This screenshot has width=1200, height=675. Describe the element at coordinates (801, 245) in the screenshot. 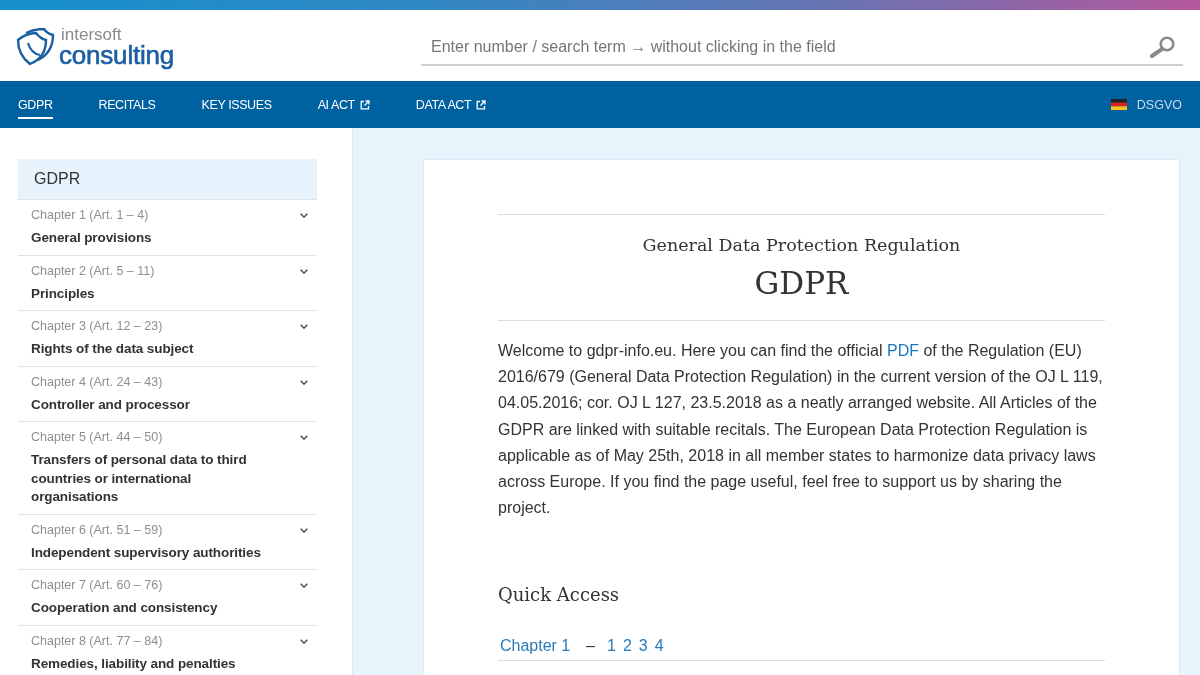

I see `page-subtitle: General Data Protection Regulation` at that location.